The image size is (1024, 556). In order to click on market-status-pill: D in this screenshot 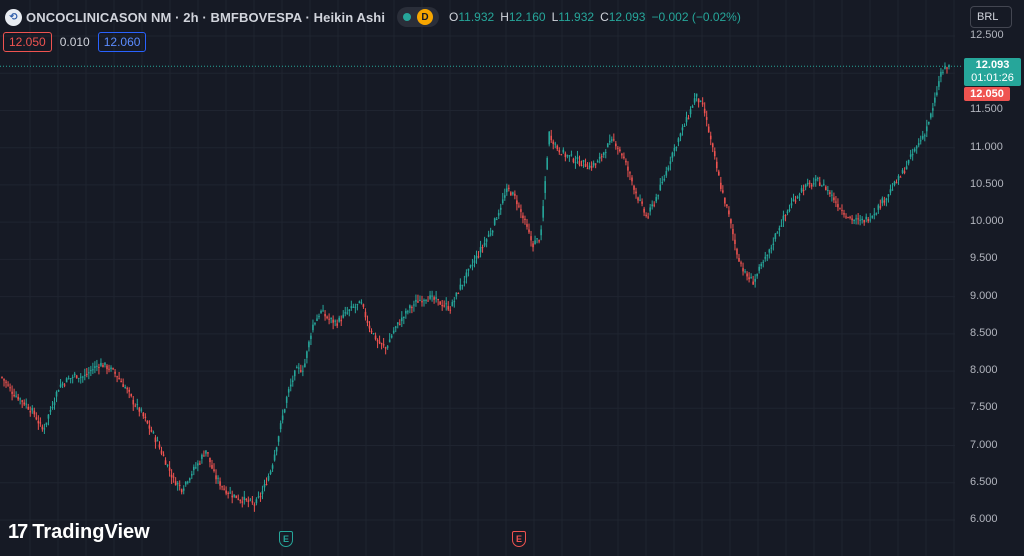, I will do `click(418, 17)`.